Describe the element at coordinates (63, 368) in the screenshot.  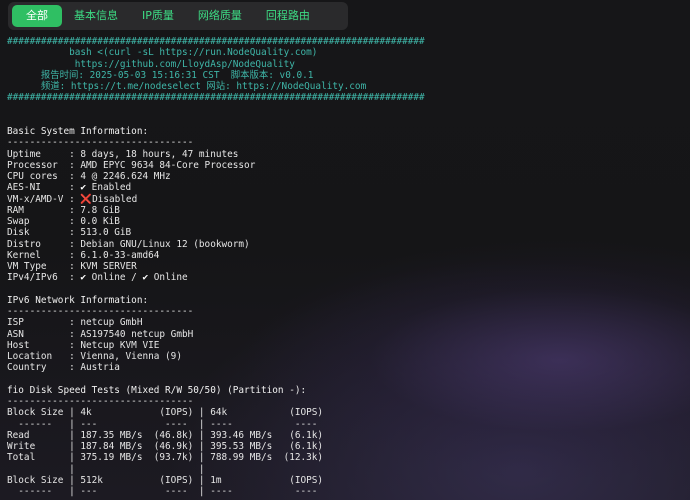
I see `ipv6-row: Country : Austria` at that location.